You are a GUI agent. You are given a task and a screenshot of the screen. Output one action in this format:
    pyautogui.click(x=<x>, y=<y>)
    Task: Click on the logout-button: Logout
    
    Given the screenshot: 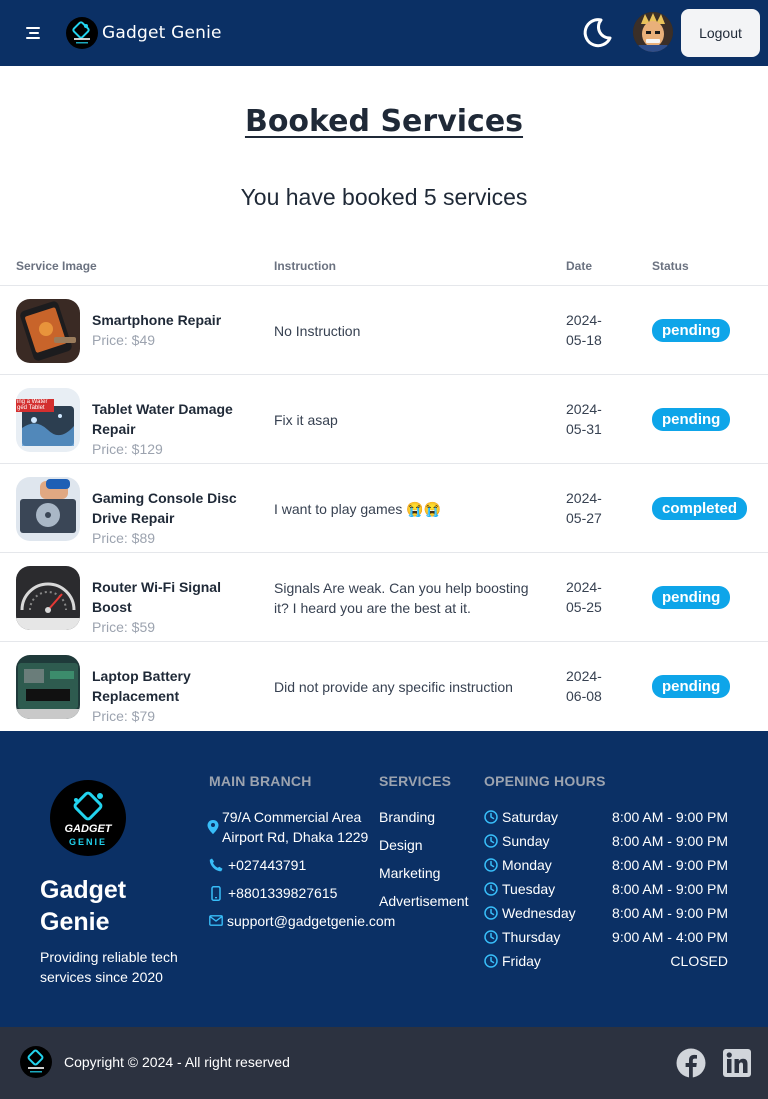 What is the action you would take?
    pyautogui.click(x=720, y=33)
    